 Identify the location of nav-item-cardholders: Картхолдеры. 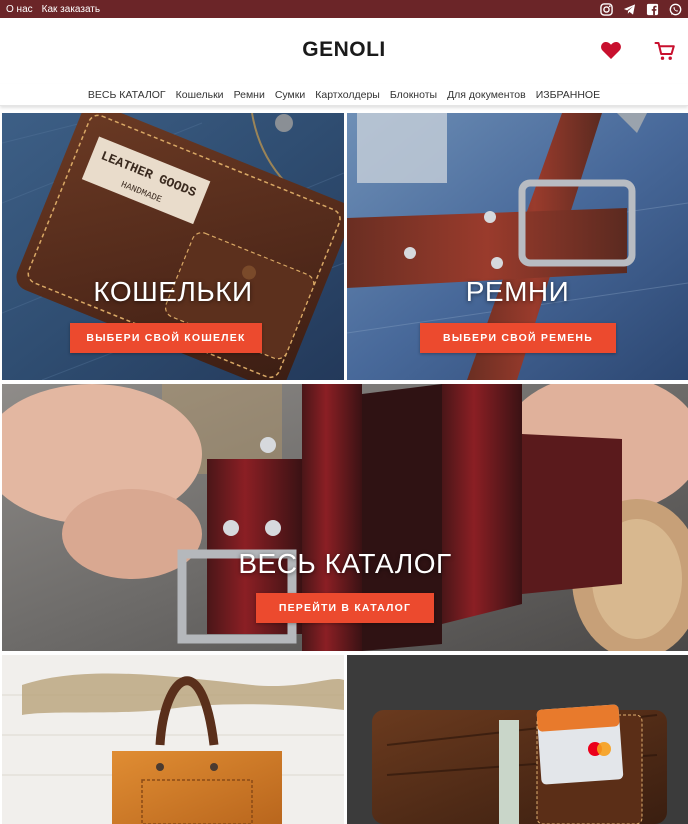
(347, 95).